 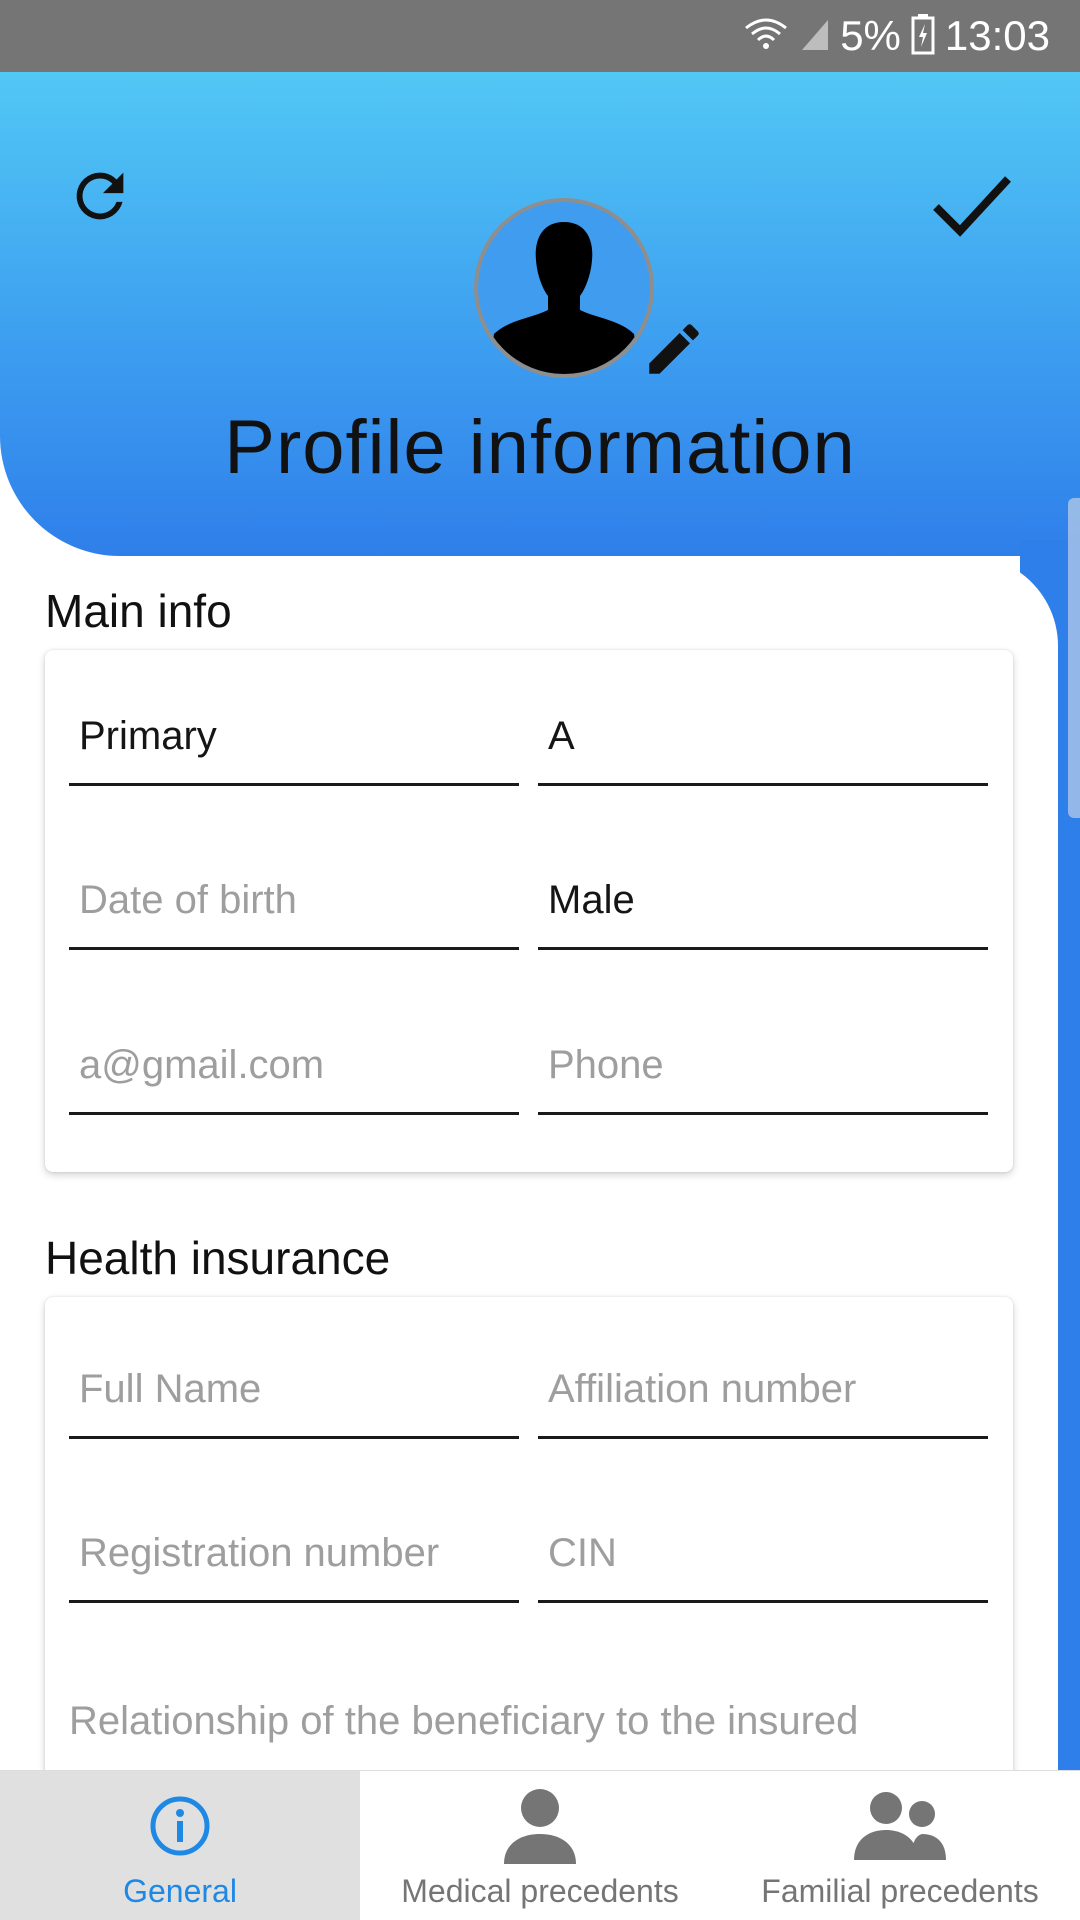 I want to click on signal-icon, so click(x=815, y=36).